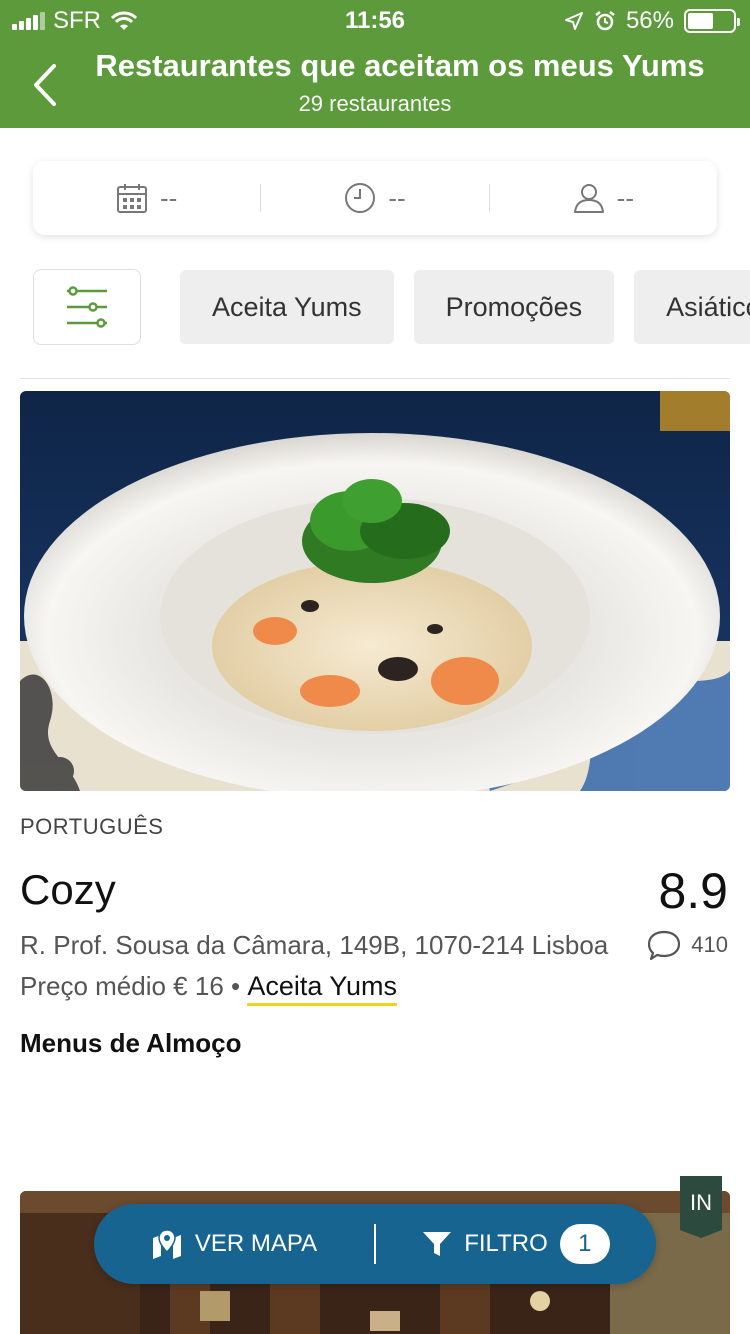  I want to click on filter-count-badge: 1, so click(584, 1244).